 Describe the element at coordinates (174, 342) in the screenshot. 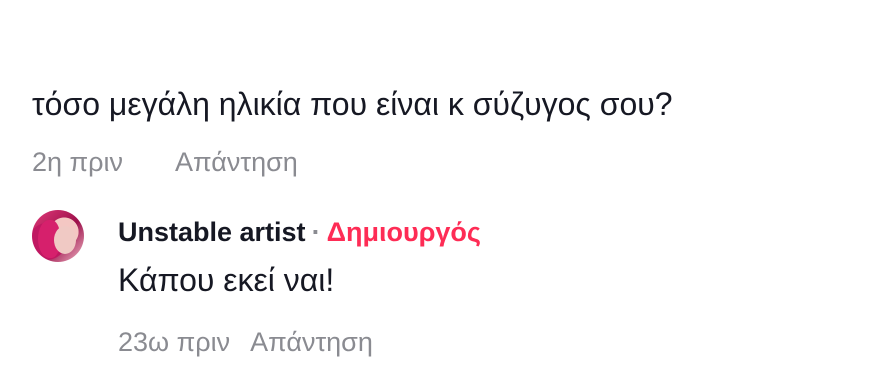

I see `reply-time: 23ω πριν` at that location.